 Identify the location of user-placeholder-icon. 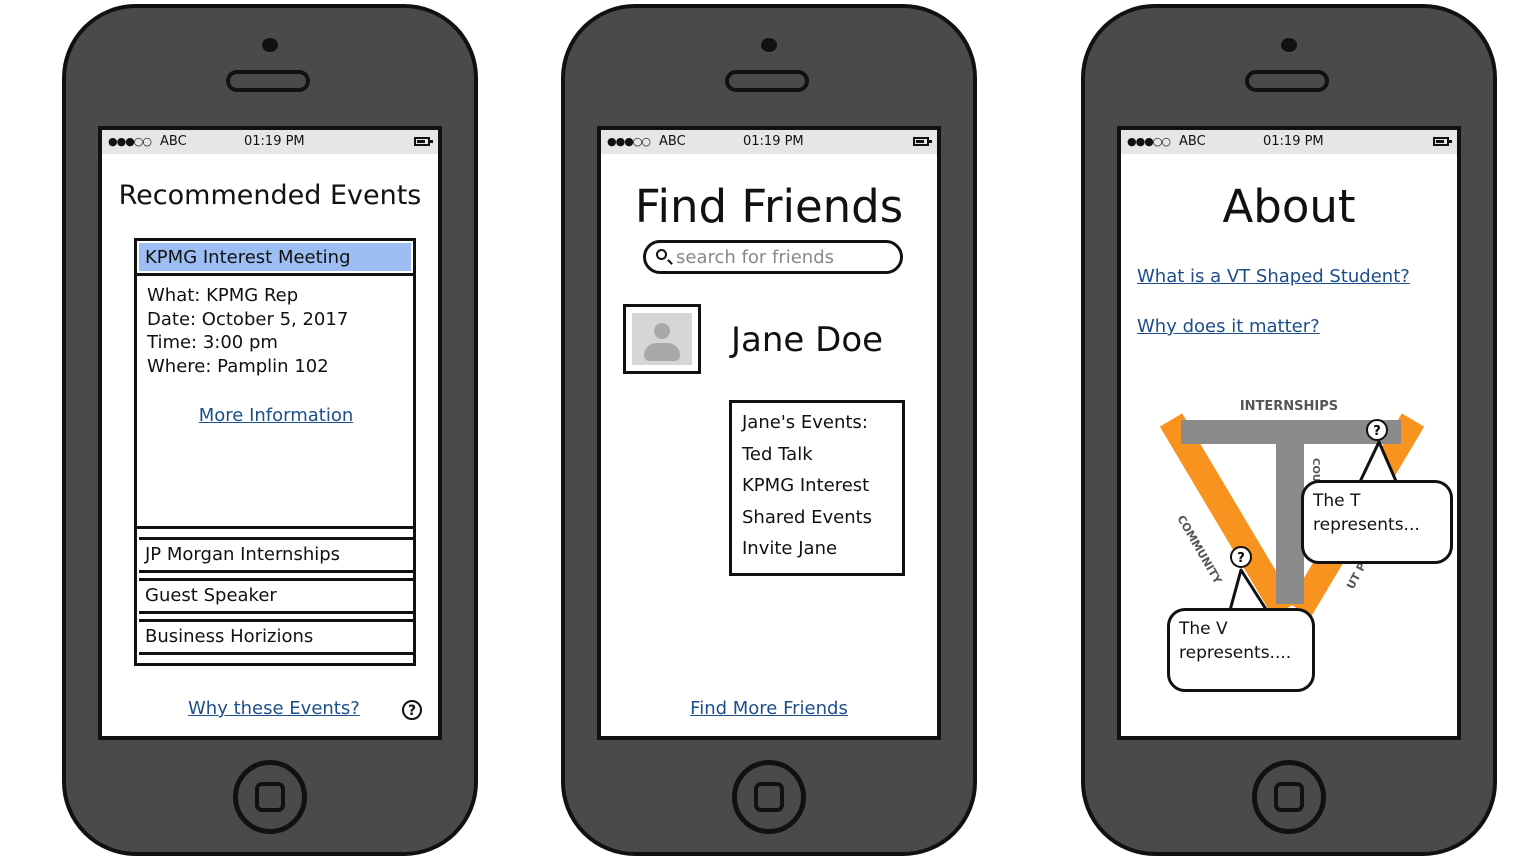
(662, 339).